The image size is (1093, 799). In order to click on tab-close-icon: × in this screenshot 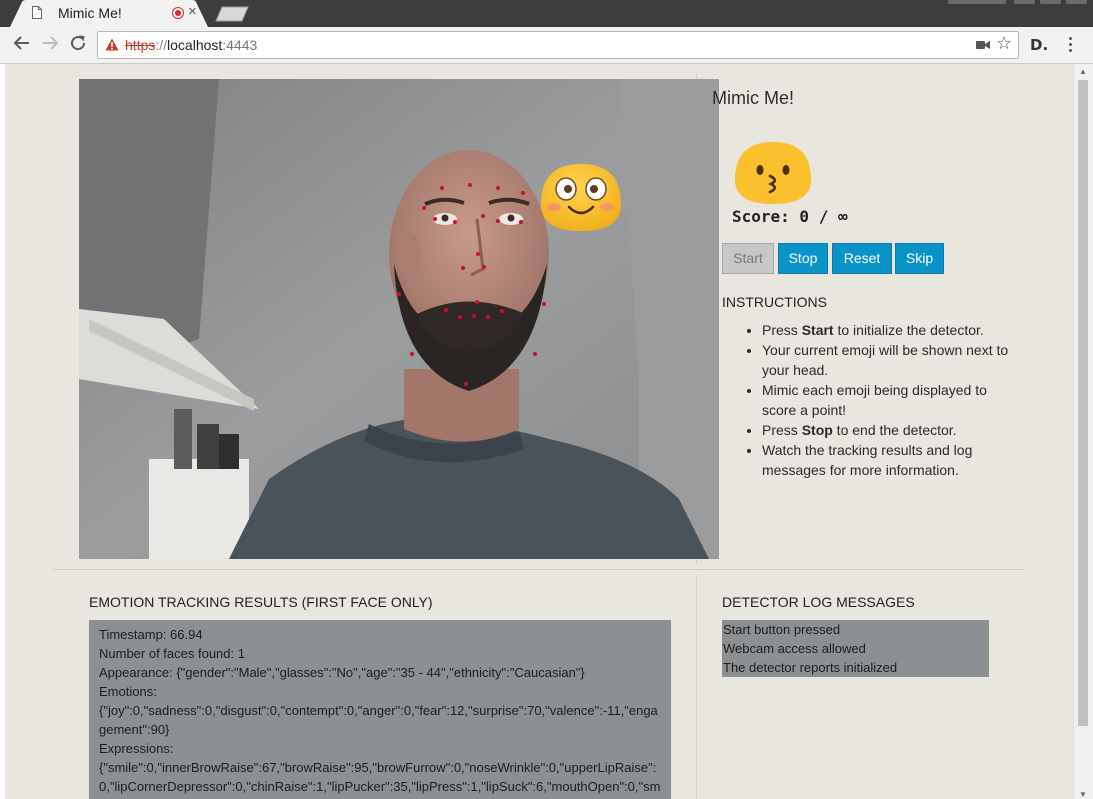, I will do `click(192, 11)`.